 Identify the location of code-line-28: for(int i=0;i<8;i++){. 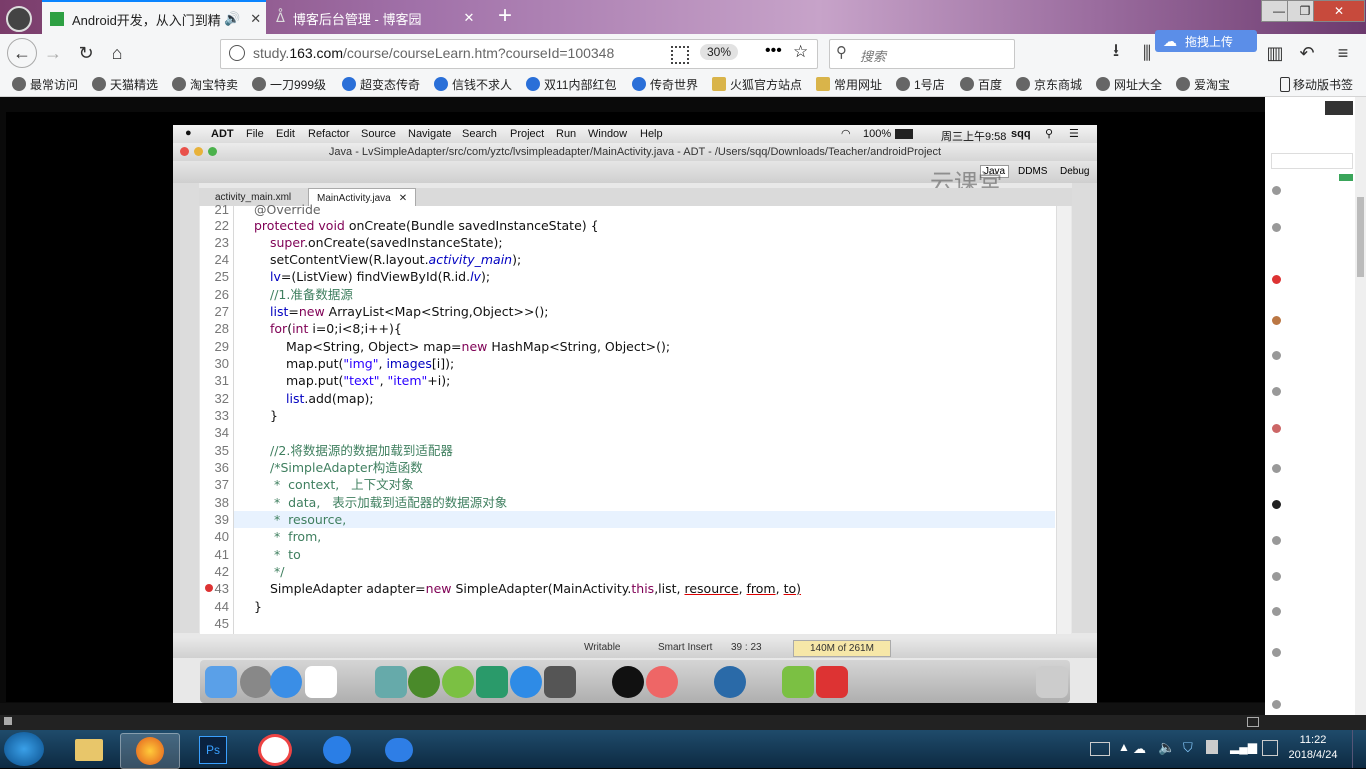
(336, 328).